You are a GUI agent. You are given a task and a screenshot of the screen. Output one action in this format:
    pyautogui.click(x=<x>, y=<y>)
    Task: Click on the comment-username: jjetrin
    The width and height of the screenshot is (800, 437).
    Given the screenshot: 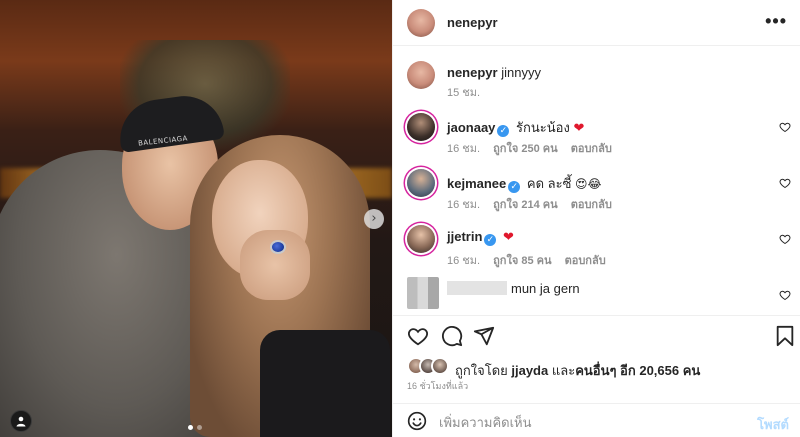 What is the action you would take?
    pyautogui.click(x=464, y=236)
    